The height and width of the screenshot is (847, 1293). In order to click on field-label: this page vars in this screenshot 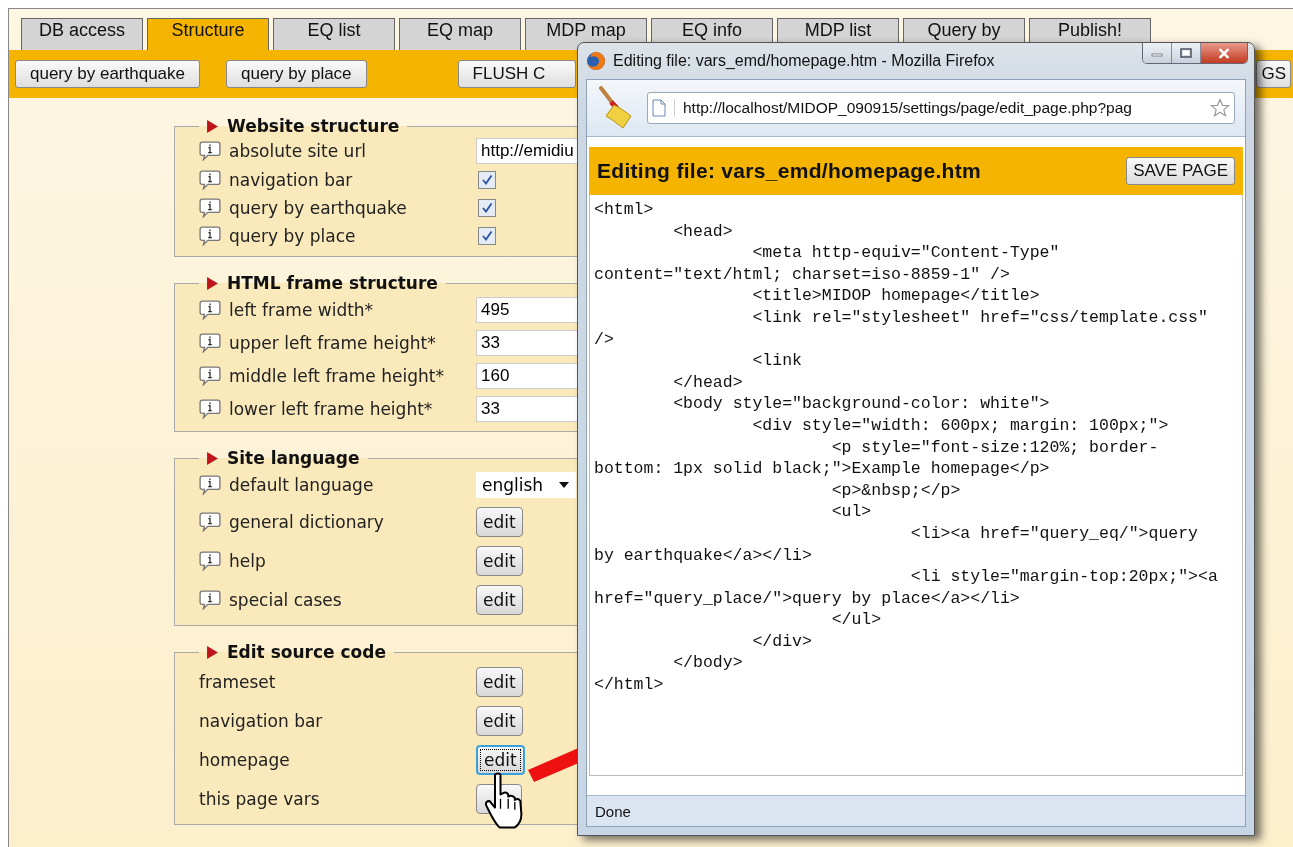, I will do `click(259, 798)`.